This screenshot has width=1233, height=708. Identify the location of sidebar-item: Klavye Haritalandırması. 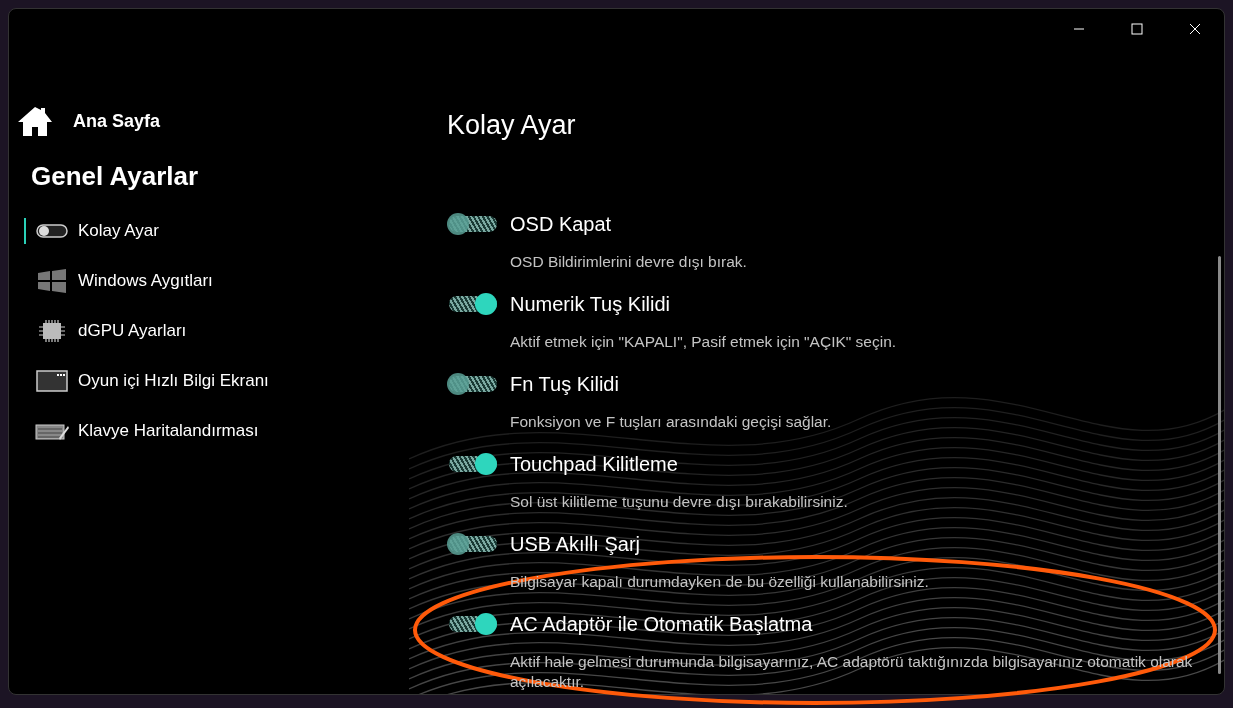
(168, 431).